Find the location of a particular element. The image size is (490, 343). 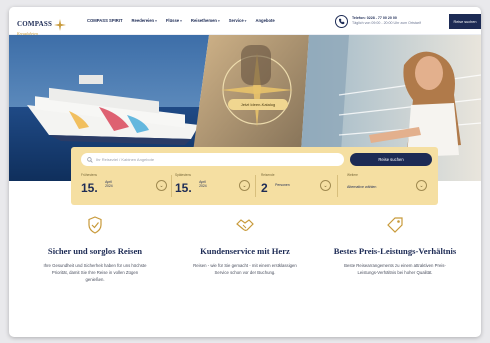

logo: COMPASS Kreuzfahrten is located at coordinates (42, 24).